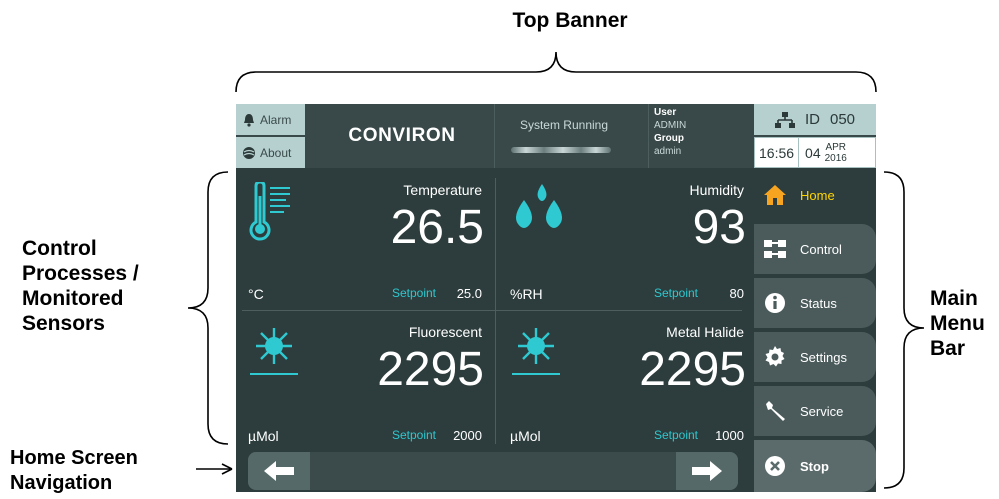 The height and width of the screenshot is (499, 999). Describe the element at coordinates (784, 119) in the screenshot. I see `network-icon` at that location.